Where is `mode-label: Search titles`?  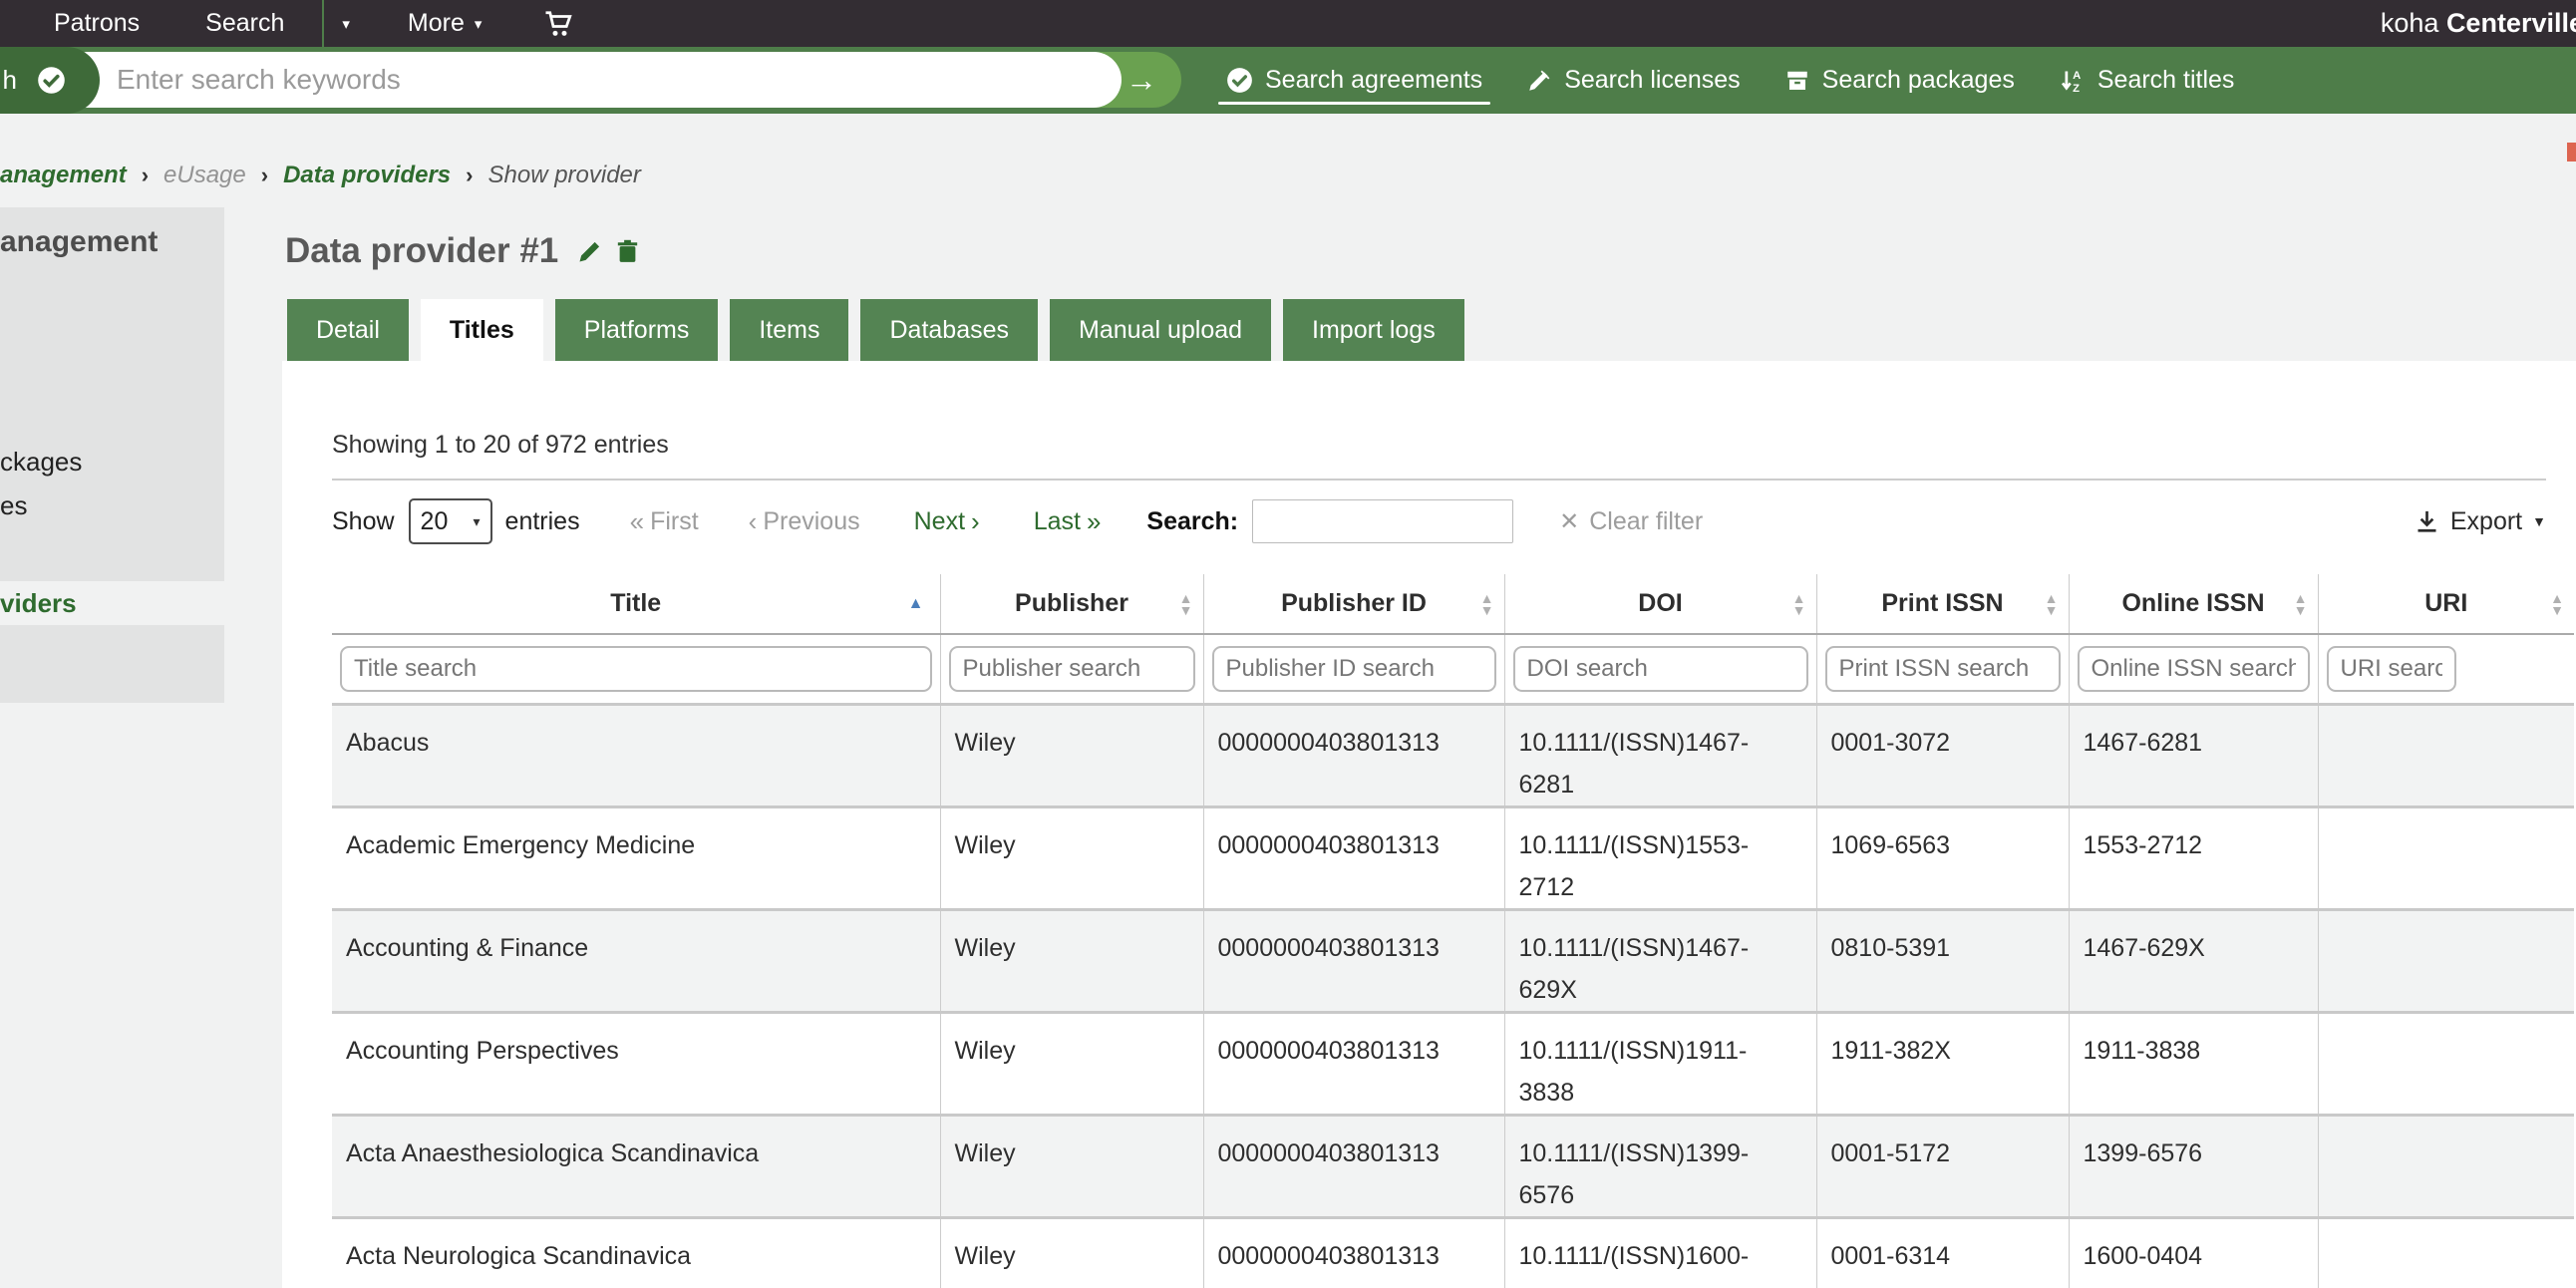
mode-label: Search titles is located at coordinates (2165, 80).